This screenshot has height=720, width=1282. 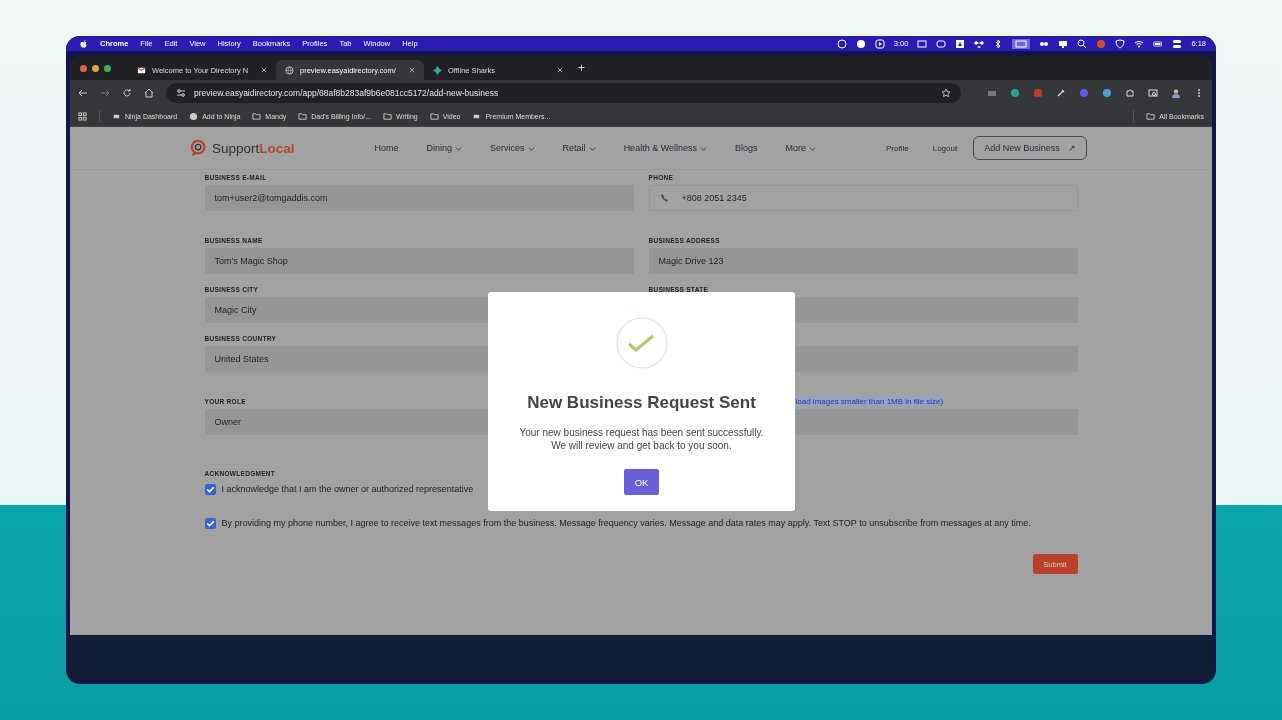 I want to click on nav-link: Health & Wellness, so click(x=665, y=148).